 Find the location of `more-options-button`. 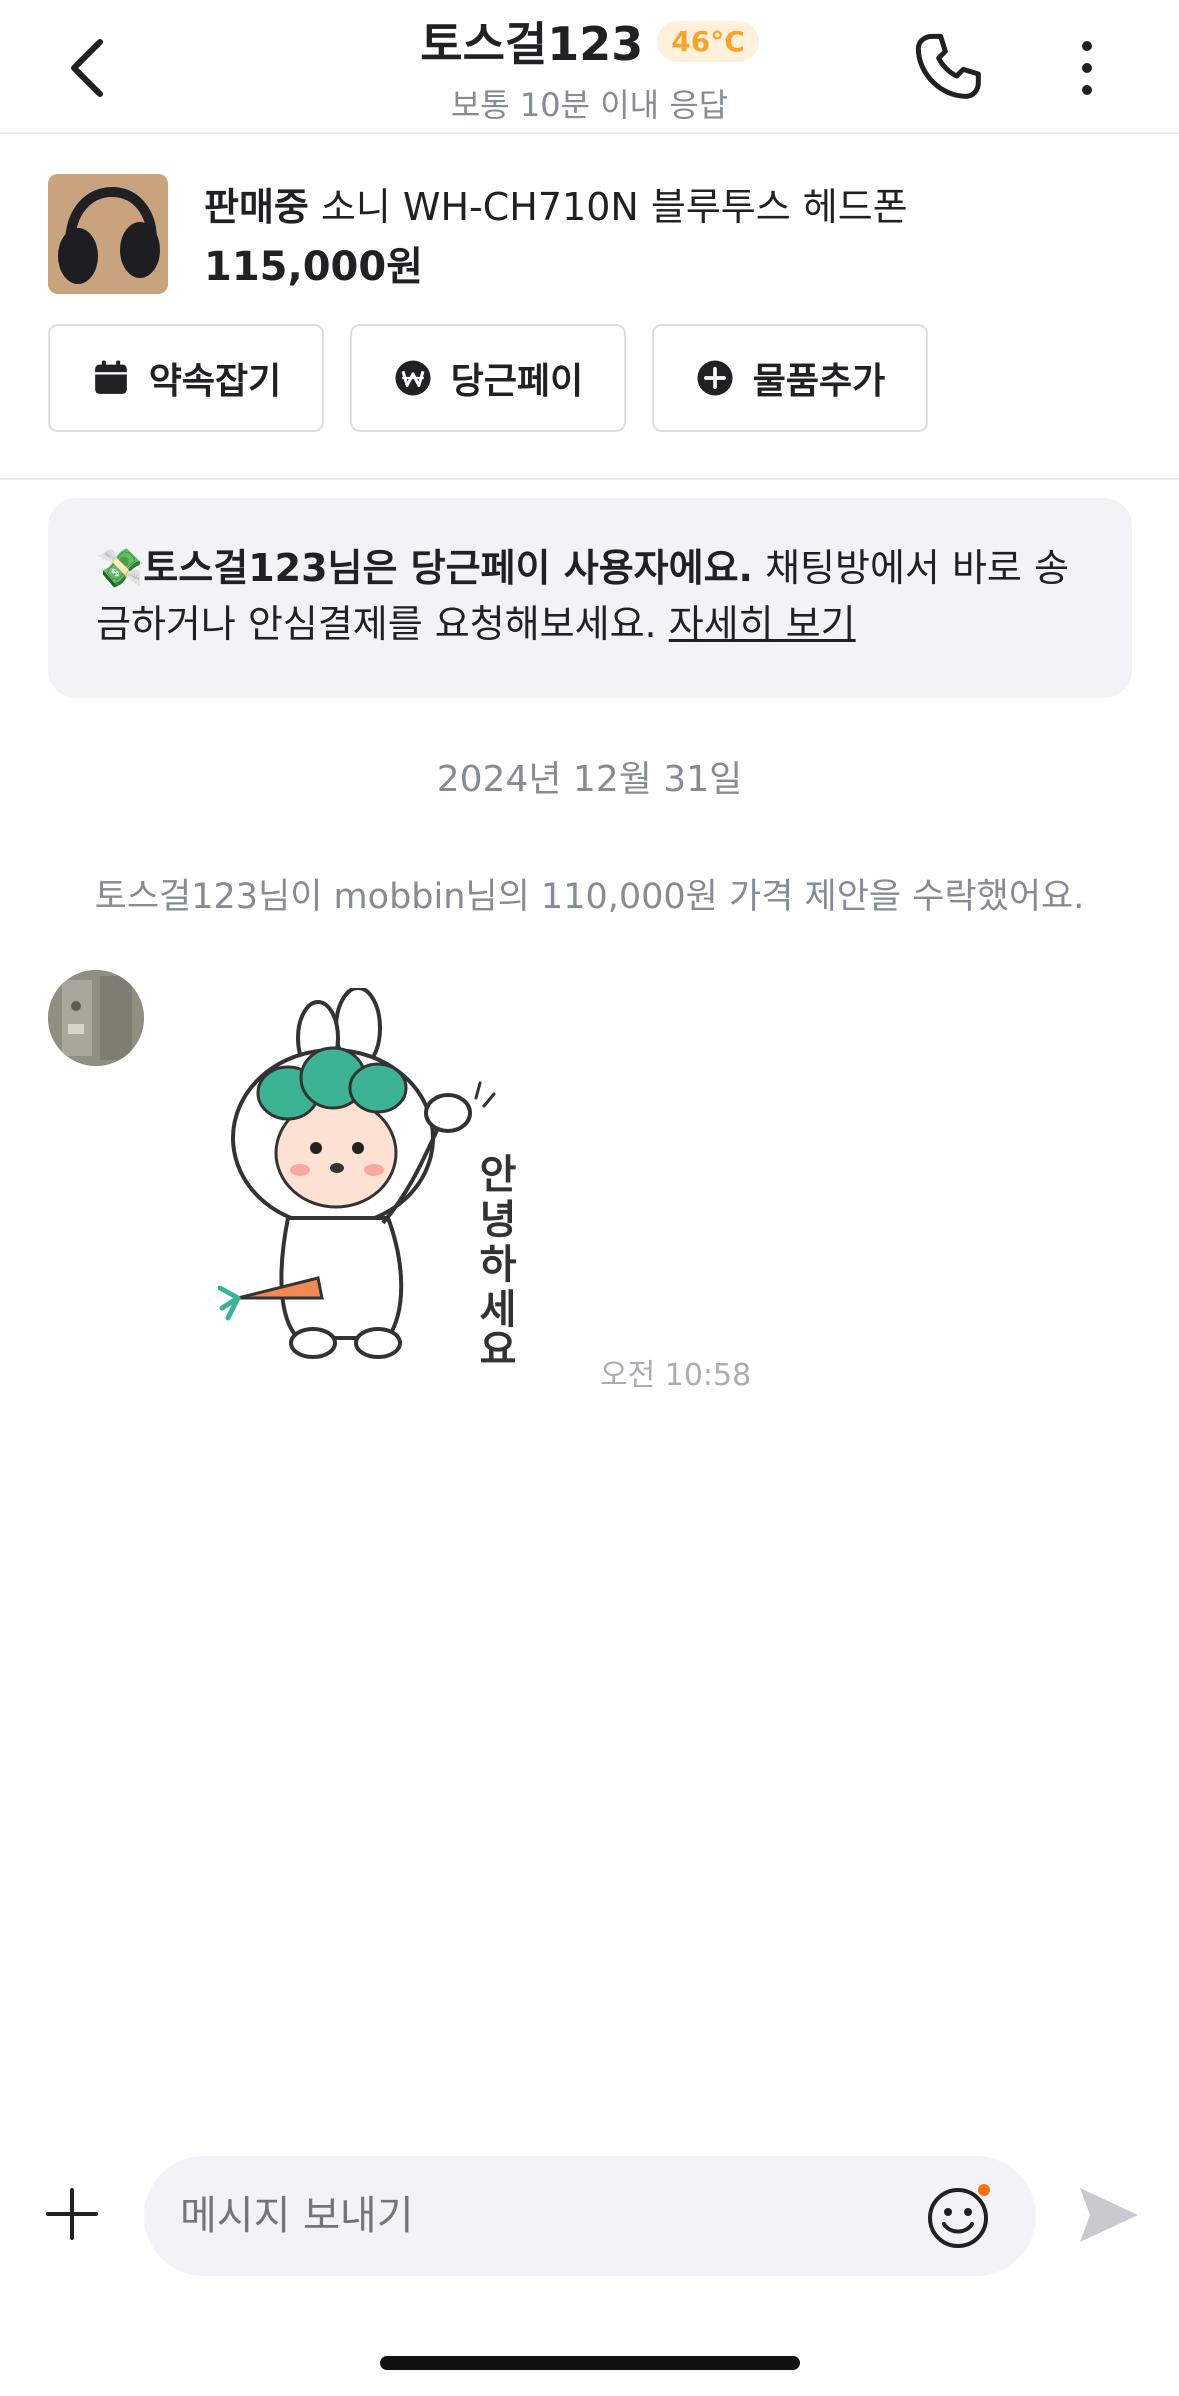

more-options-button is located at coordinates (1087, 68).